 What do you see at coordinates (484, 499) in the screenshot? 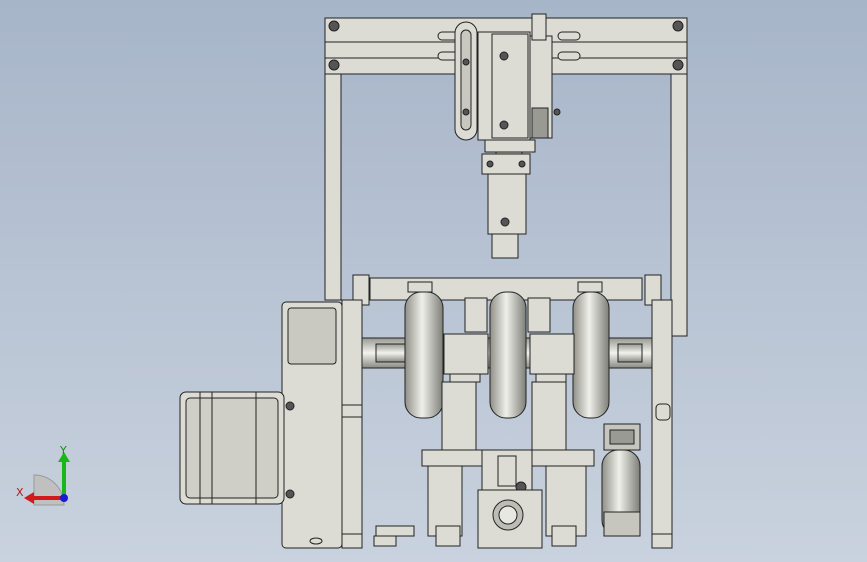
I see `linear-guide-base` at bounding box center [484, 499].